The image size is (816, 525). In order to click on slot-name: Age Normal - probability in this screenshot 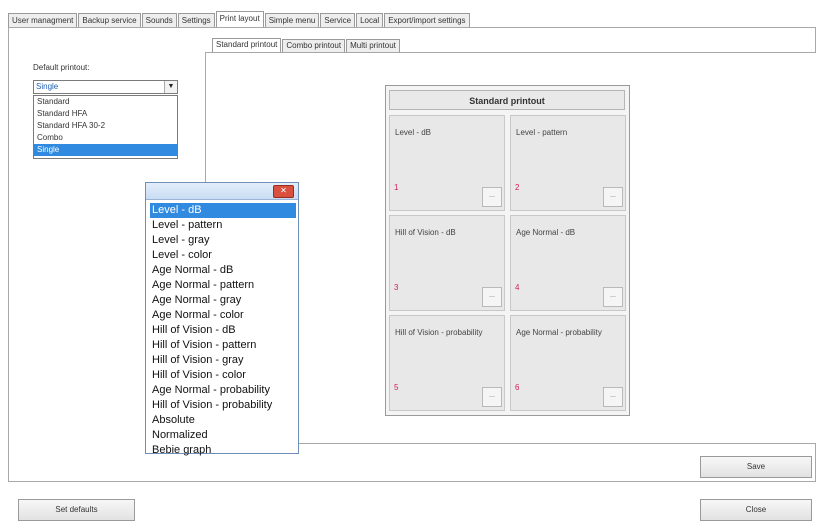, I will do `click(559, 332)`.